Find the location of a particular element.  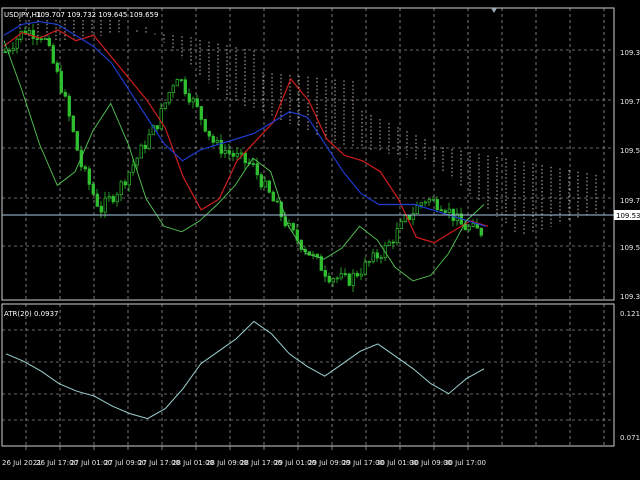

atr-tick-label: 0.0716 is located at coordinates (630, 438).